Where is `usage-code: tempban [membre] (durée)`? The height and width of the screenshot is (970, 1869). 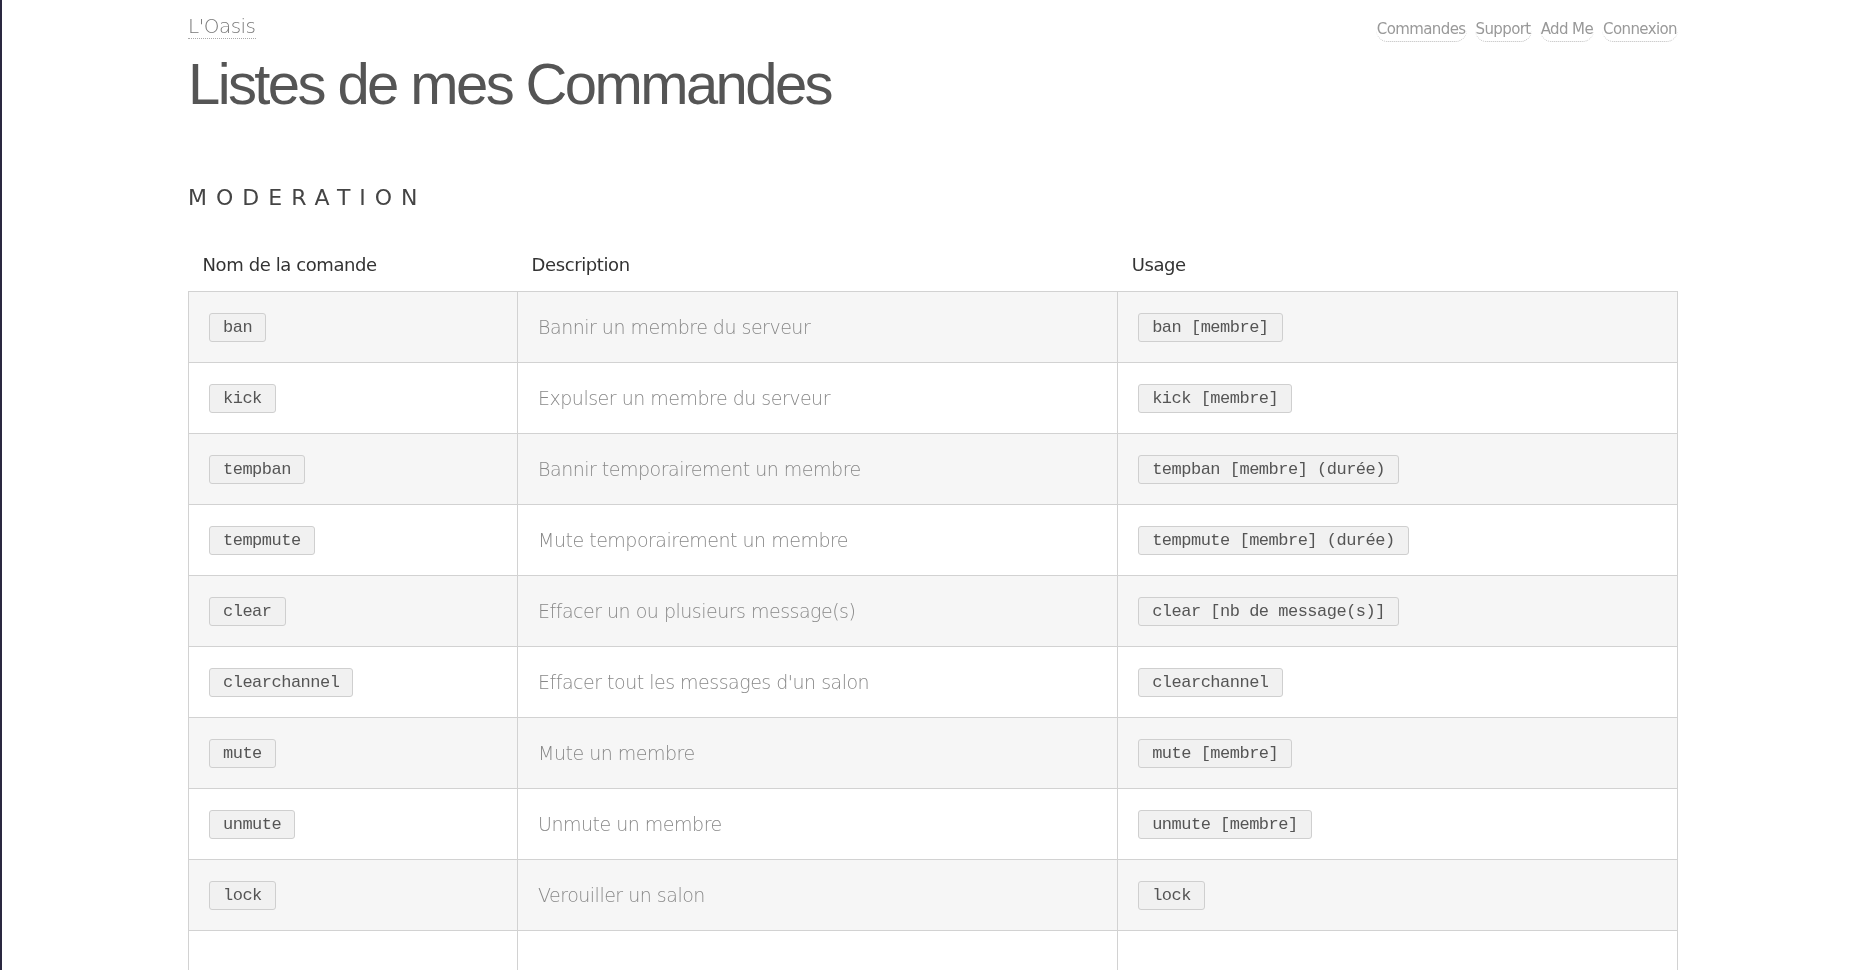 usage-code: tempban [membre] (durée) is located at coordinates (1268, 469).